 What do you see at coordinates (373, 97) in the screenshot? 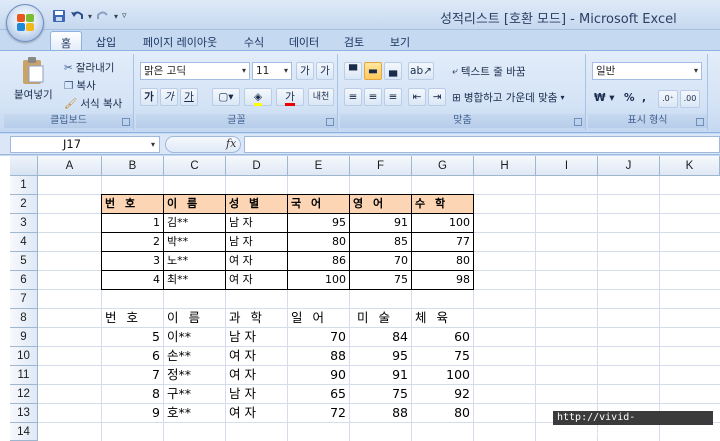
I see `align-center-button: ≡` at bounding box center [373, 97].